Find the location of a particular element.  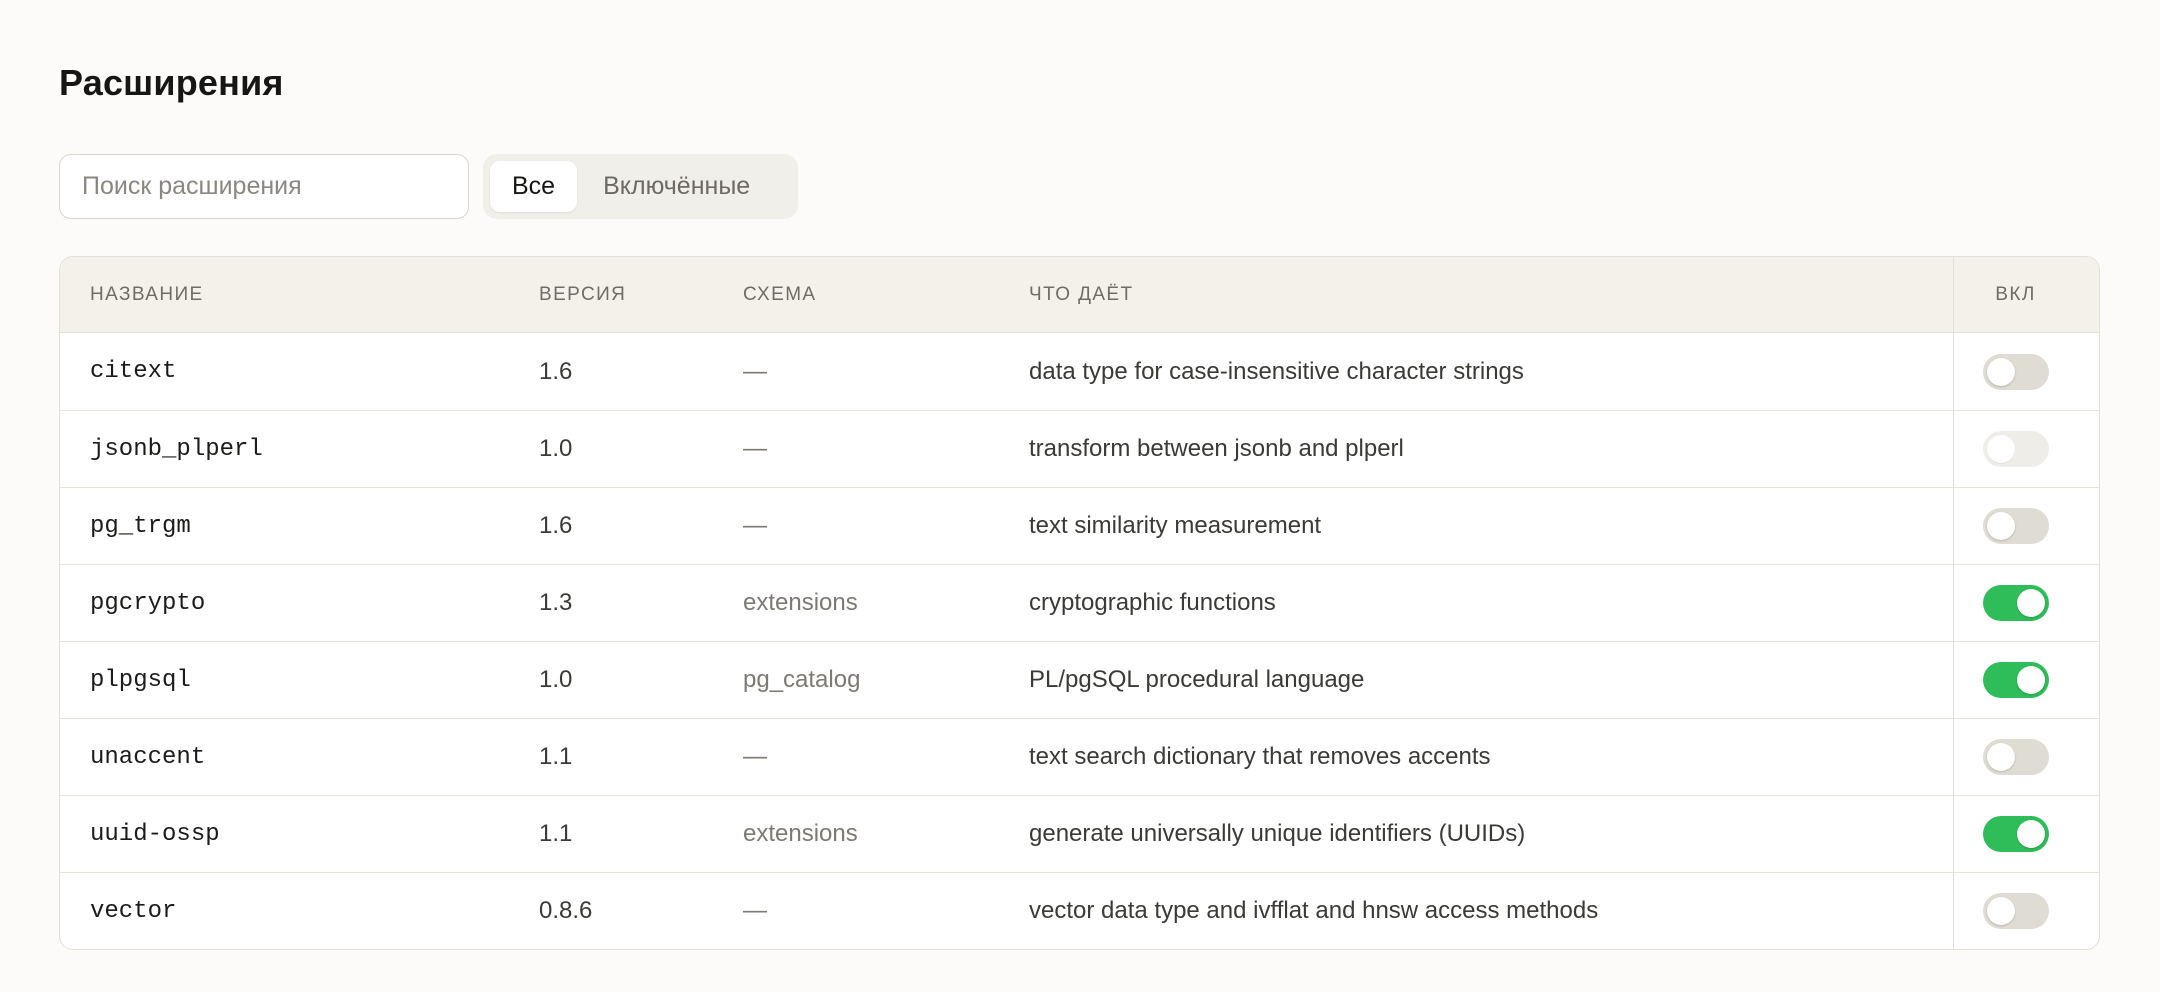

extension-version: 0.8.6 is located at coordinates (566, 910).